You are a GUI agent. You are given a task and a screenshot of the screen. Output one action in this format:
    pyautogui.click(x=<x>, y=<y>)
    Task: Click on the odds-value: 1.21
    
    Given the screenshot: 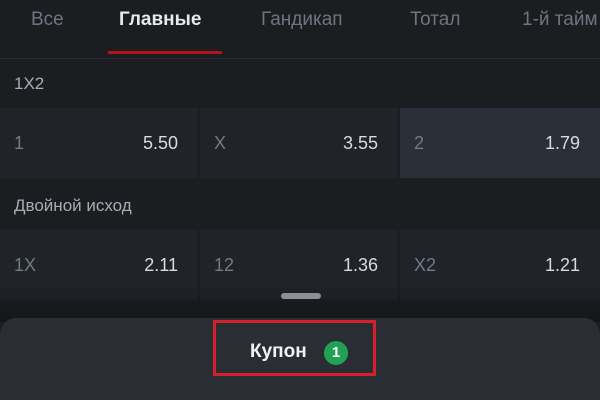 What is the action you would take?
    pyautogui.click(x=562, y=265)
    